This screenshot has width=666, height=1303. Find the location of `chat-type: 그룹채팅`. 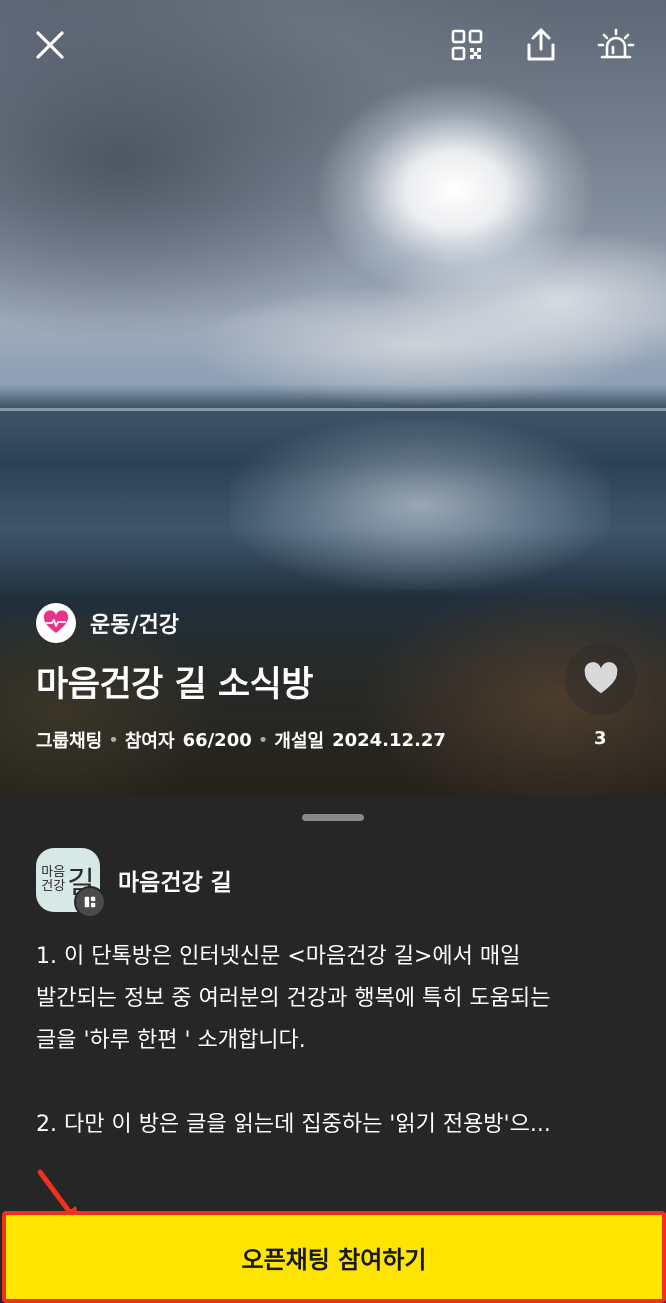

chat-type: 그룹채팅 is located at coordinates (69, 741).